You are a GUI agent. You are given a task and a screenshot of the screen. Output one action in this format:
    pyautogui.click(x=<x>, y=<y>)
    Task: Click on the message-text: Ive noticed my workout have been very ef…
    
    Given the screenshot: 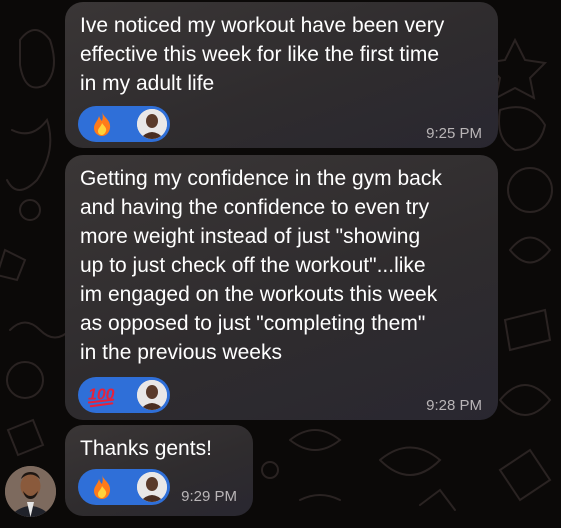 What is the action you would take?
    pyautogui.click(x=262, y=54)
    